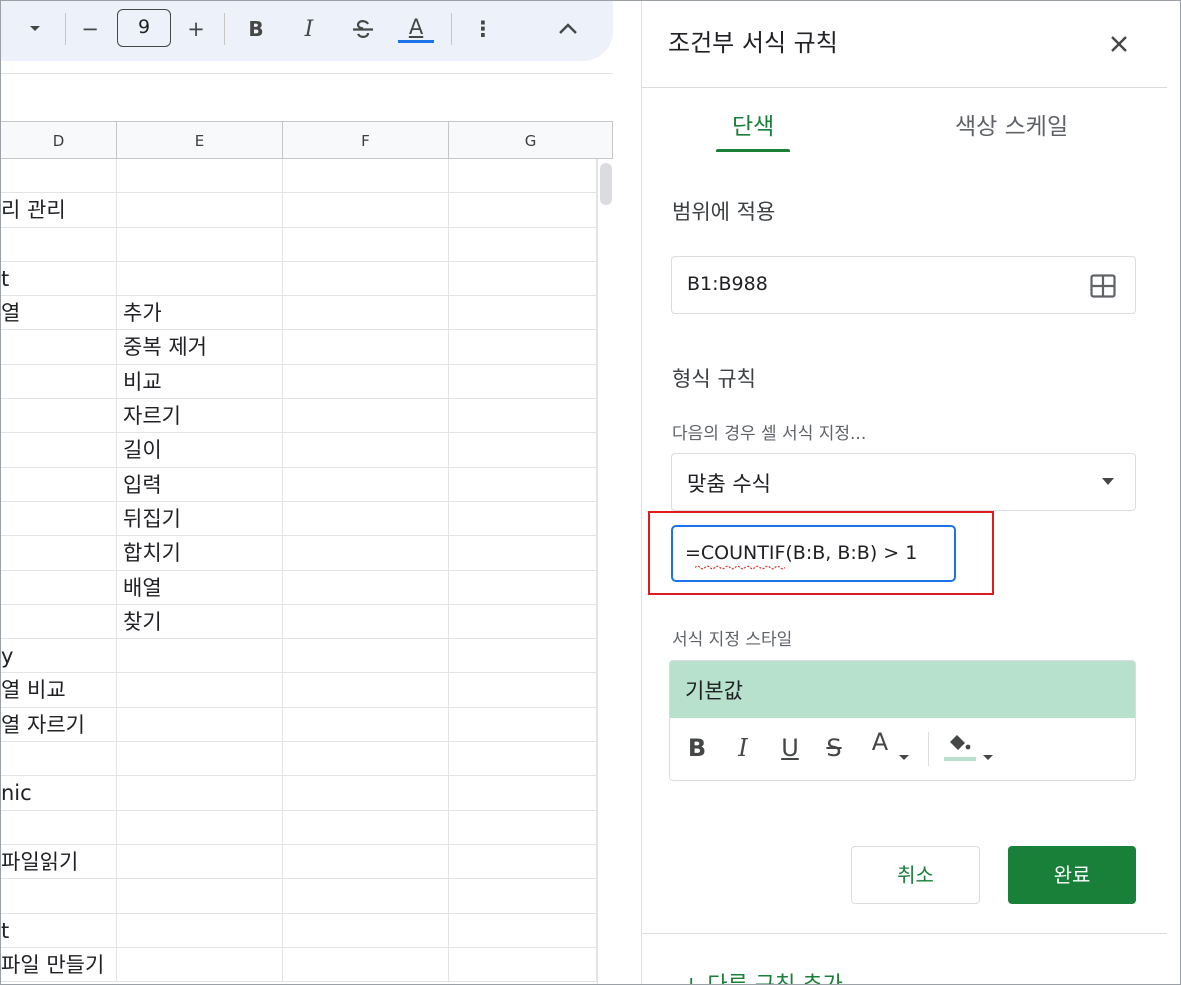  Describe the element at coordinates (200, 450) in the screenshot. I see `table-cell: 길이` at that location.